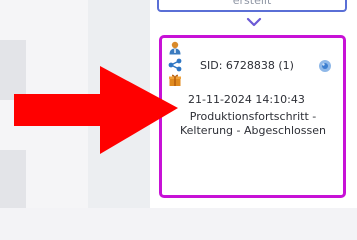 The height and width of the screenshot is (240, 357). What do you see at coordinates (247, 65) in the screenshot?
I see `sid-label: SID: 6728838 (1)` at bounding box center [247, 65].